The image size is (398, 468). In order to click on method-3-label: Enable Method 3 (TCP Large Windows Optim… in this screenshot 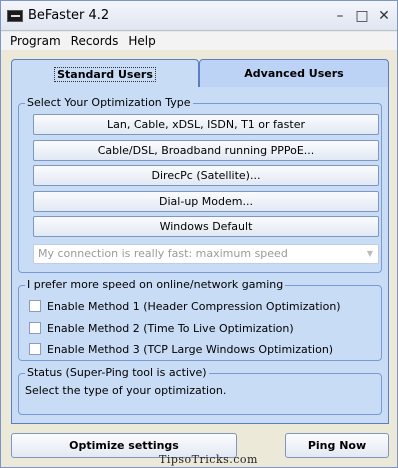, I will do `click(190, 349)`.